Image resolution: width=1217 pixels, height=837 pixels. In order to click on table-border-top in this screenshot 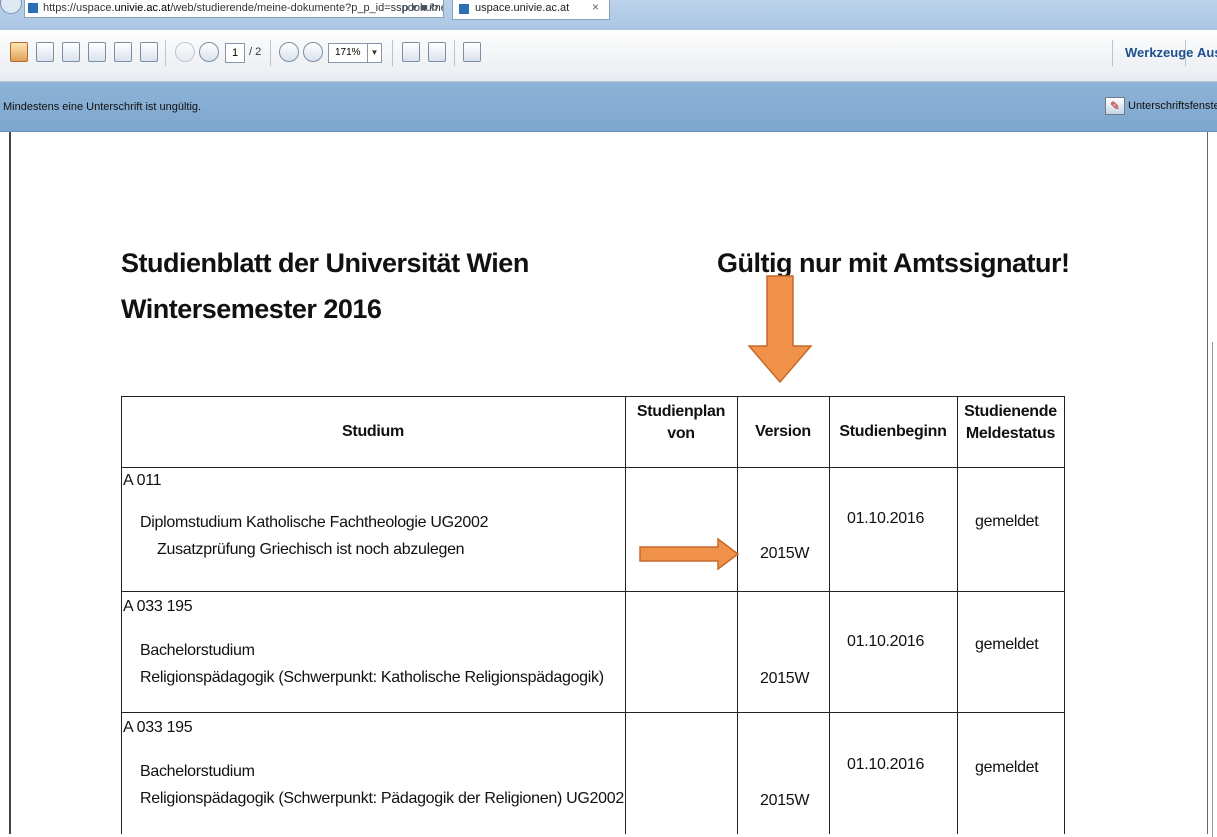, I will do `click(593, 396)`.